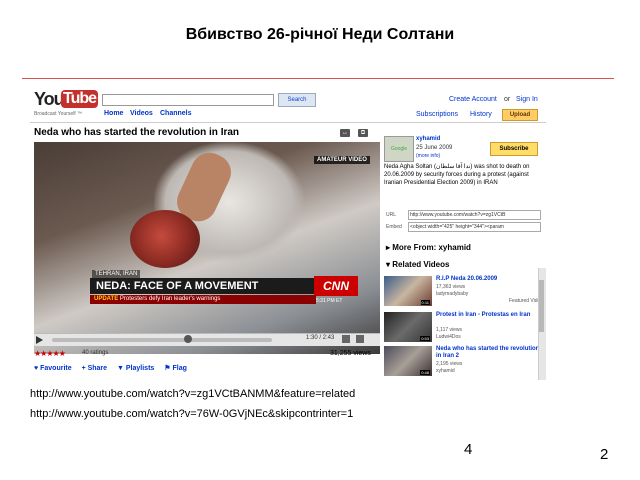 The image size is (640, 480). I want to click on header-rule, so click(288, 122).